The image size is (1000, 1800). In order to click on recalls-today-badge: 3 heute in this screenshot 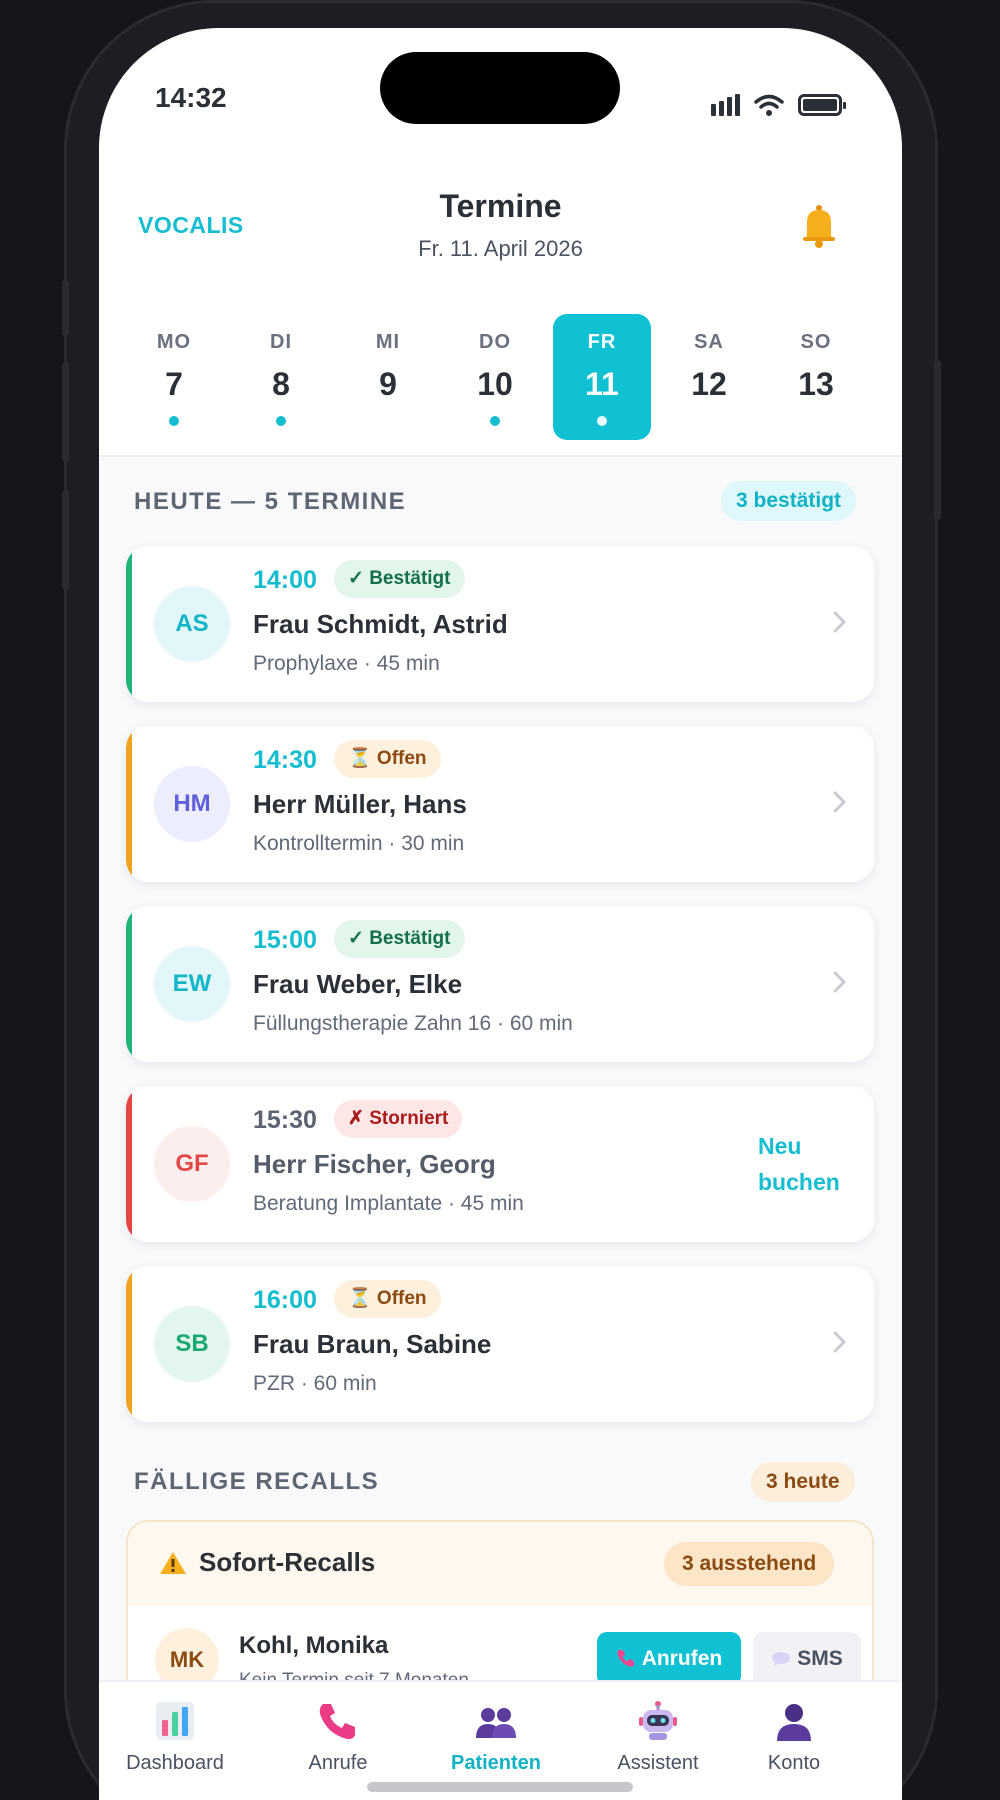, I will do `click(803, 1482)`.